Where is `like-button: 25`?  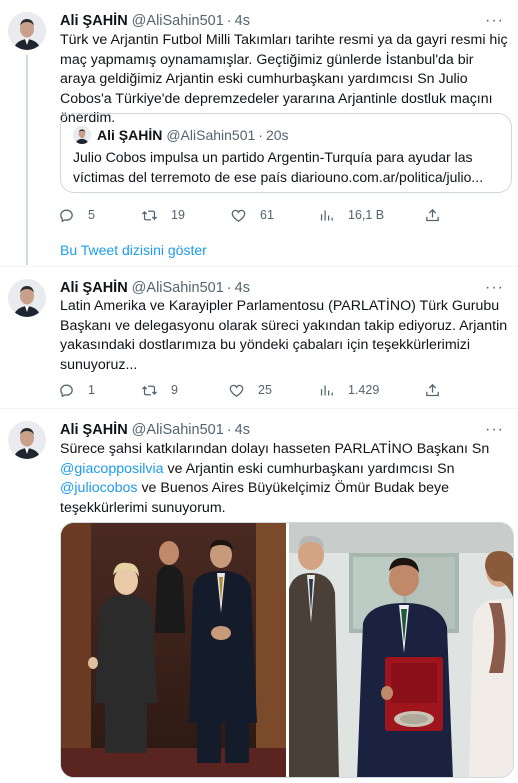 like-button: 25 is located at coordinates (250, 390).